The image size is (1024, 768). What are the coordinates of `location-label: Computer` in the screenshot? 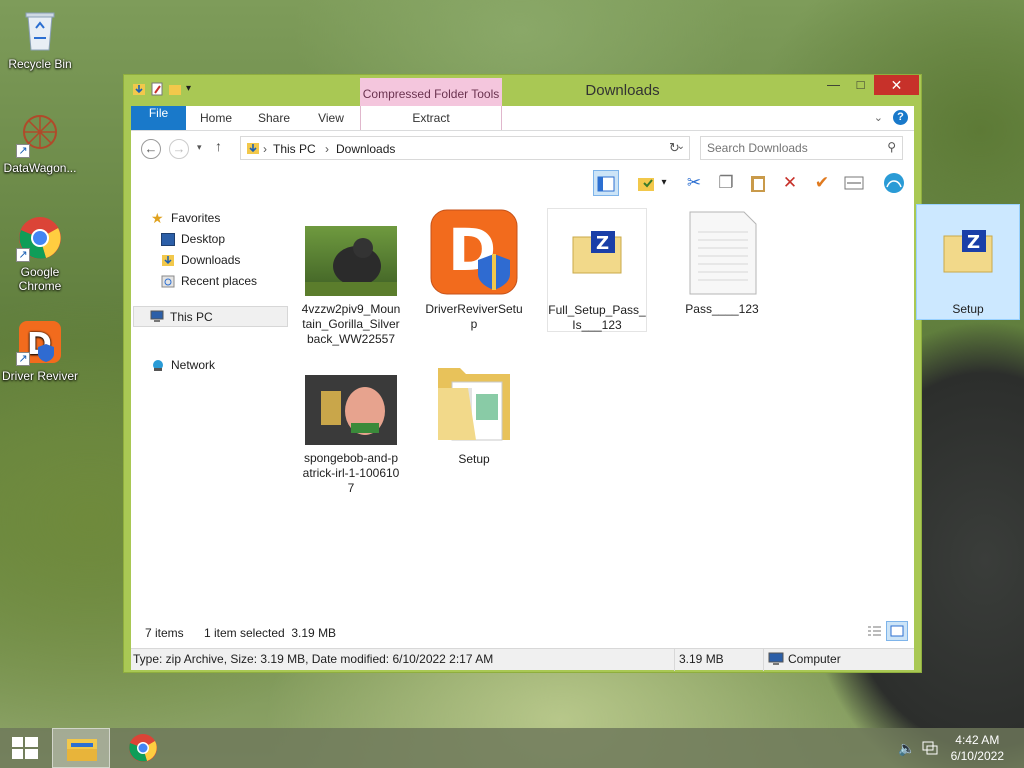 It's located at (814, 659).